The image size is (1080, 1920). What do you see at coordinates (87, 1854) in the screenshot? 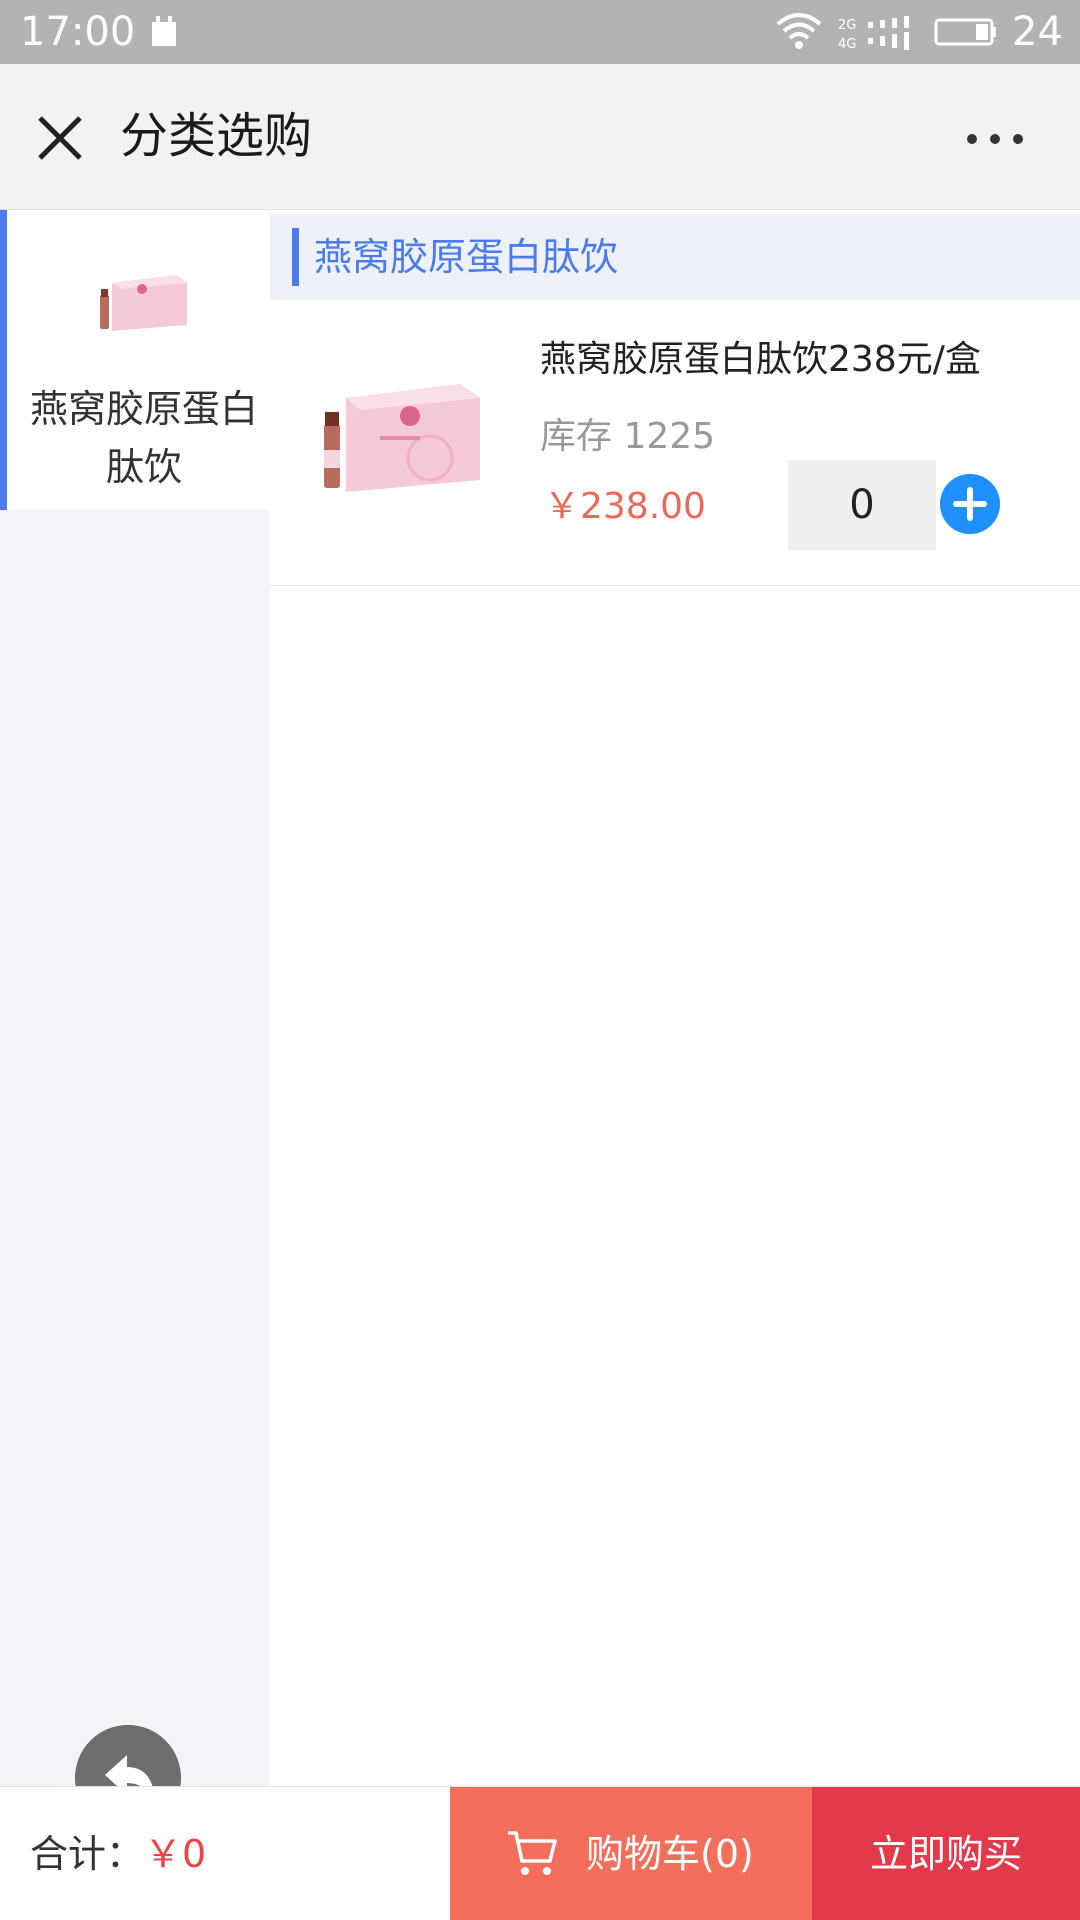
I see `total-label: 合计：` at bounding box center [87, 1854].